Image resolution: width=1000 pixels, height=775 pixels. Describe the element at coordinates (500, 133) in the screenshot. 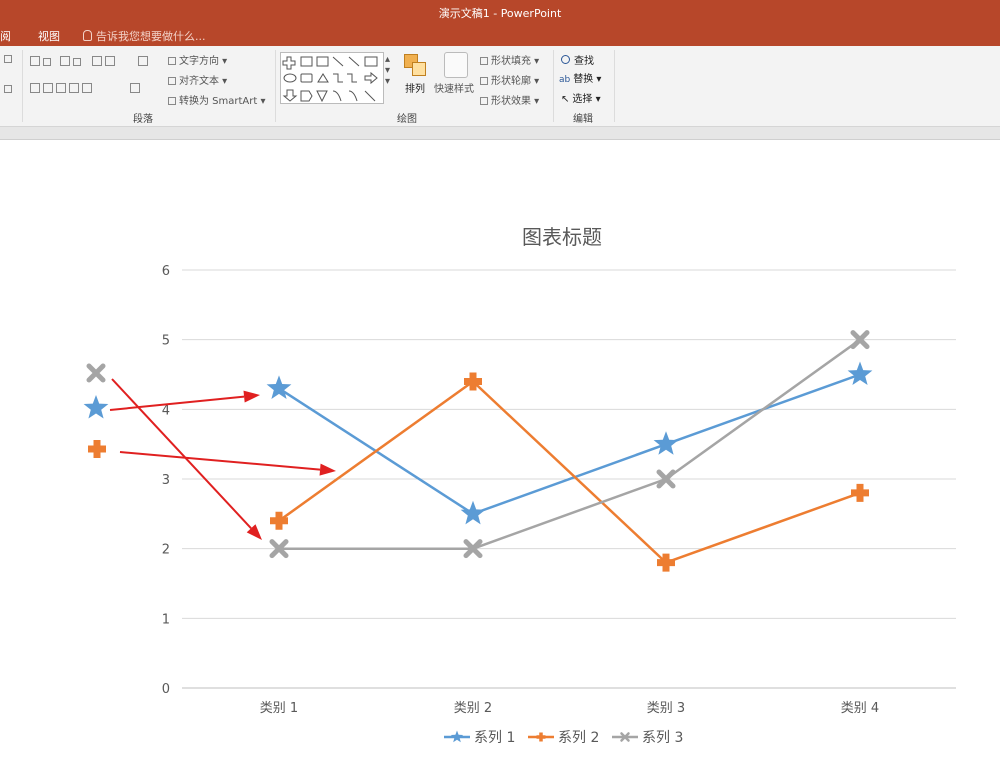

I see `workspace-gap` at that location.